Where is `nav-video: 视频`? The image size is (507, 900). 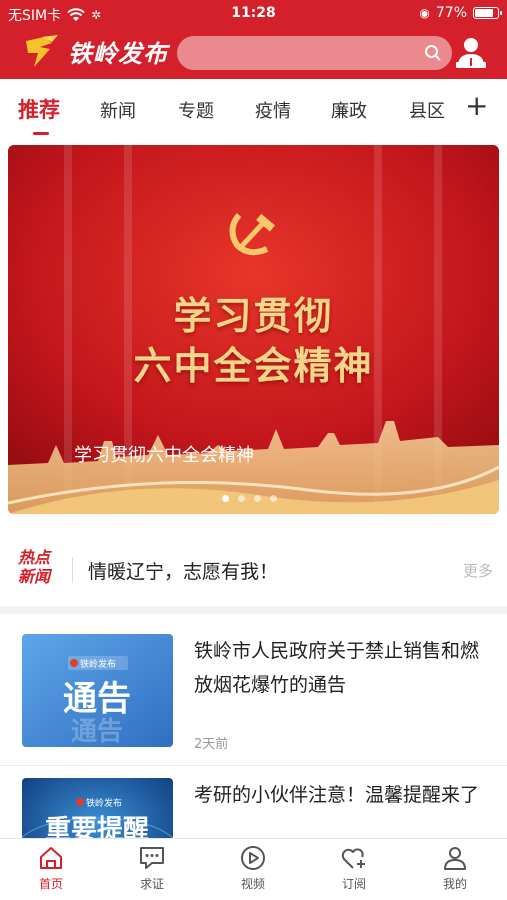
nav-video: 视频 is located at coordinates (253, 868).